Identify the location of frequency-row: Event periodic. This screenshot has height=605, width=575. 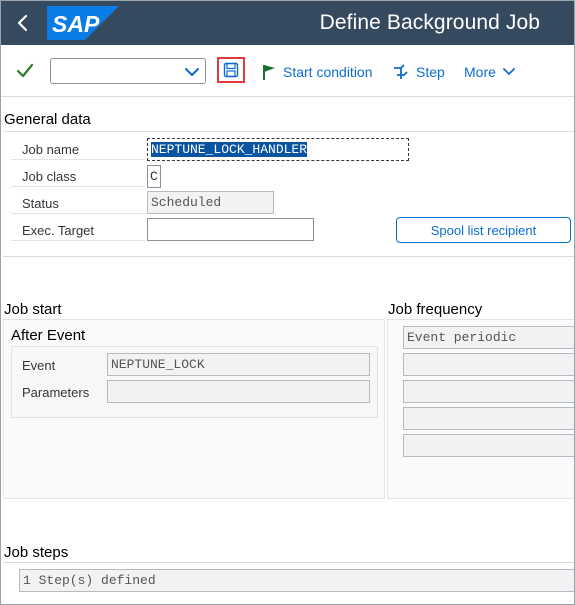
(488, 337).